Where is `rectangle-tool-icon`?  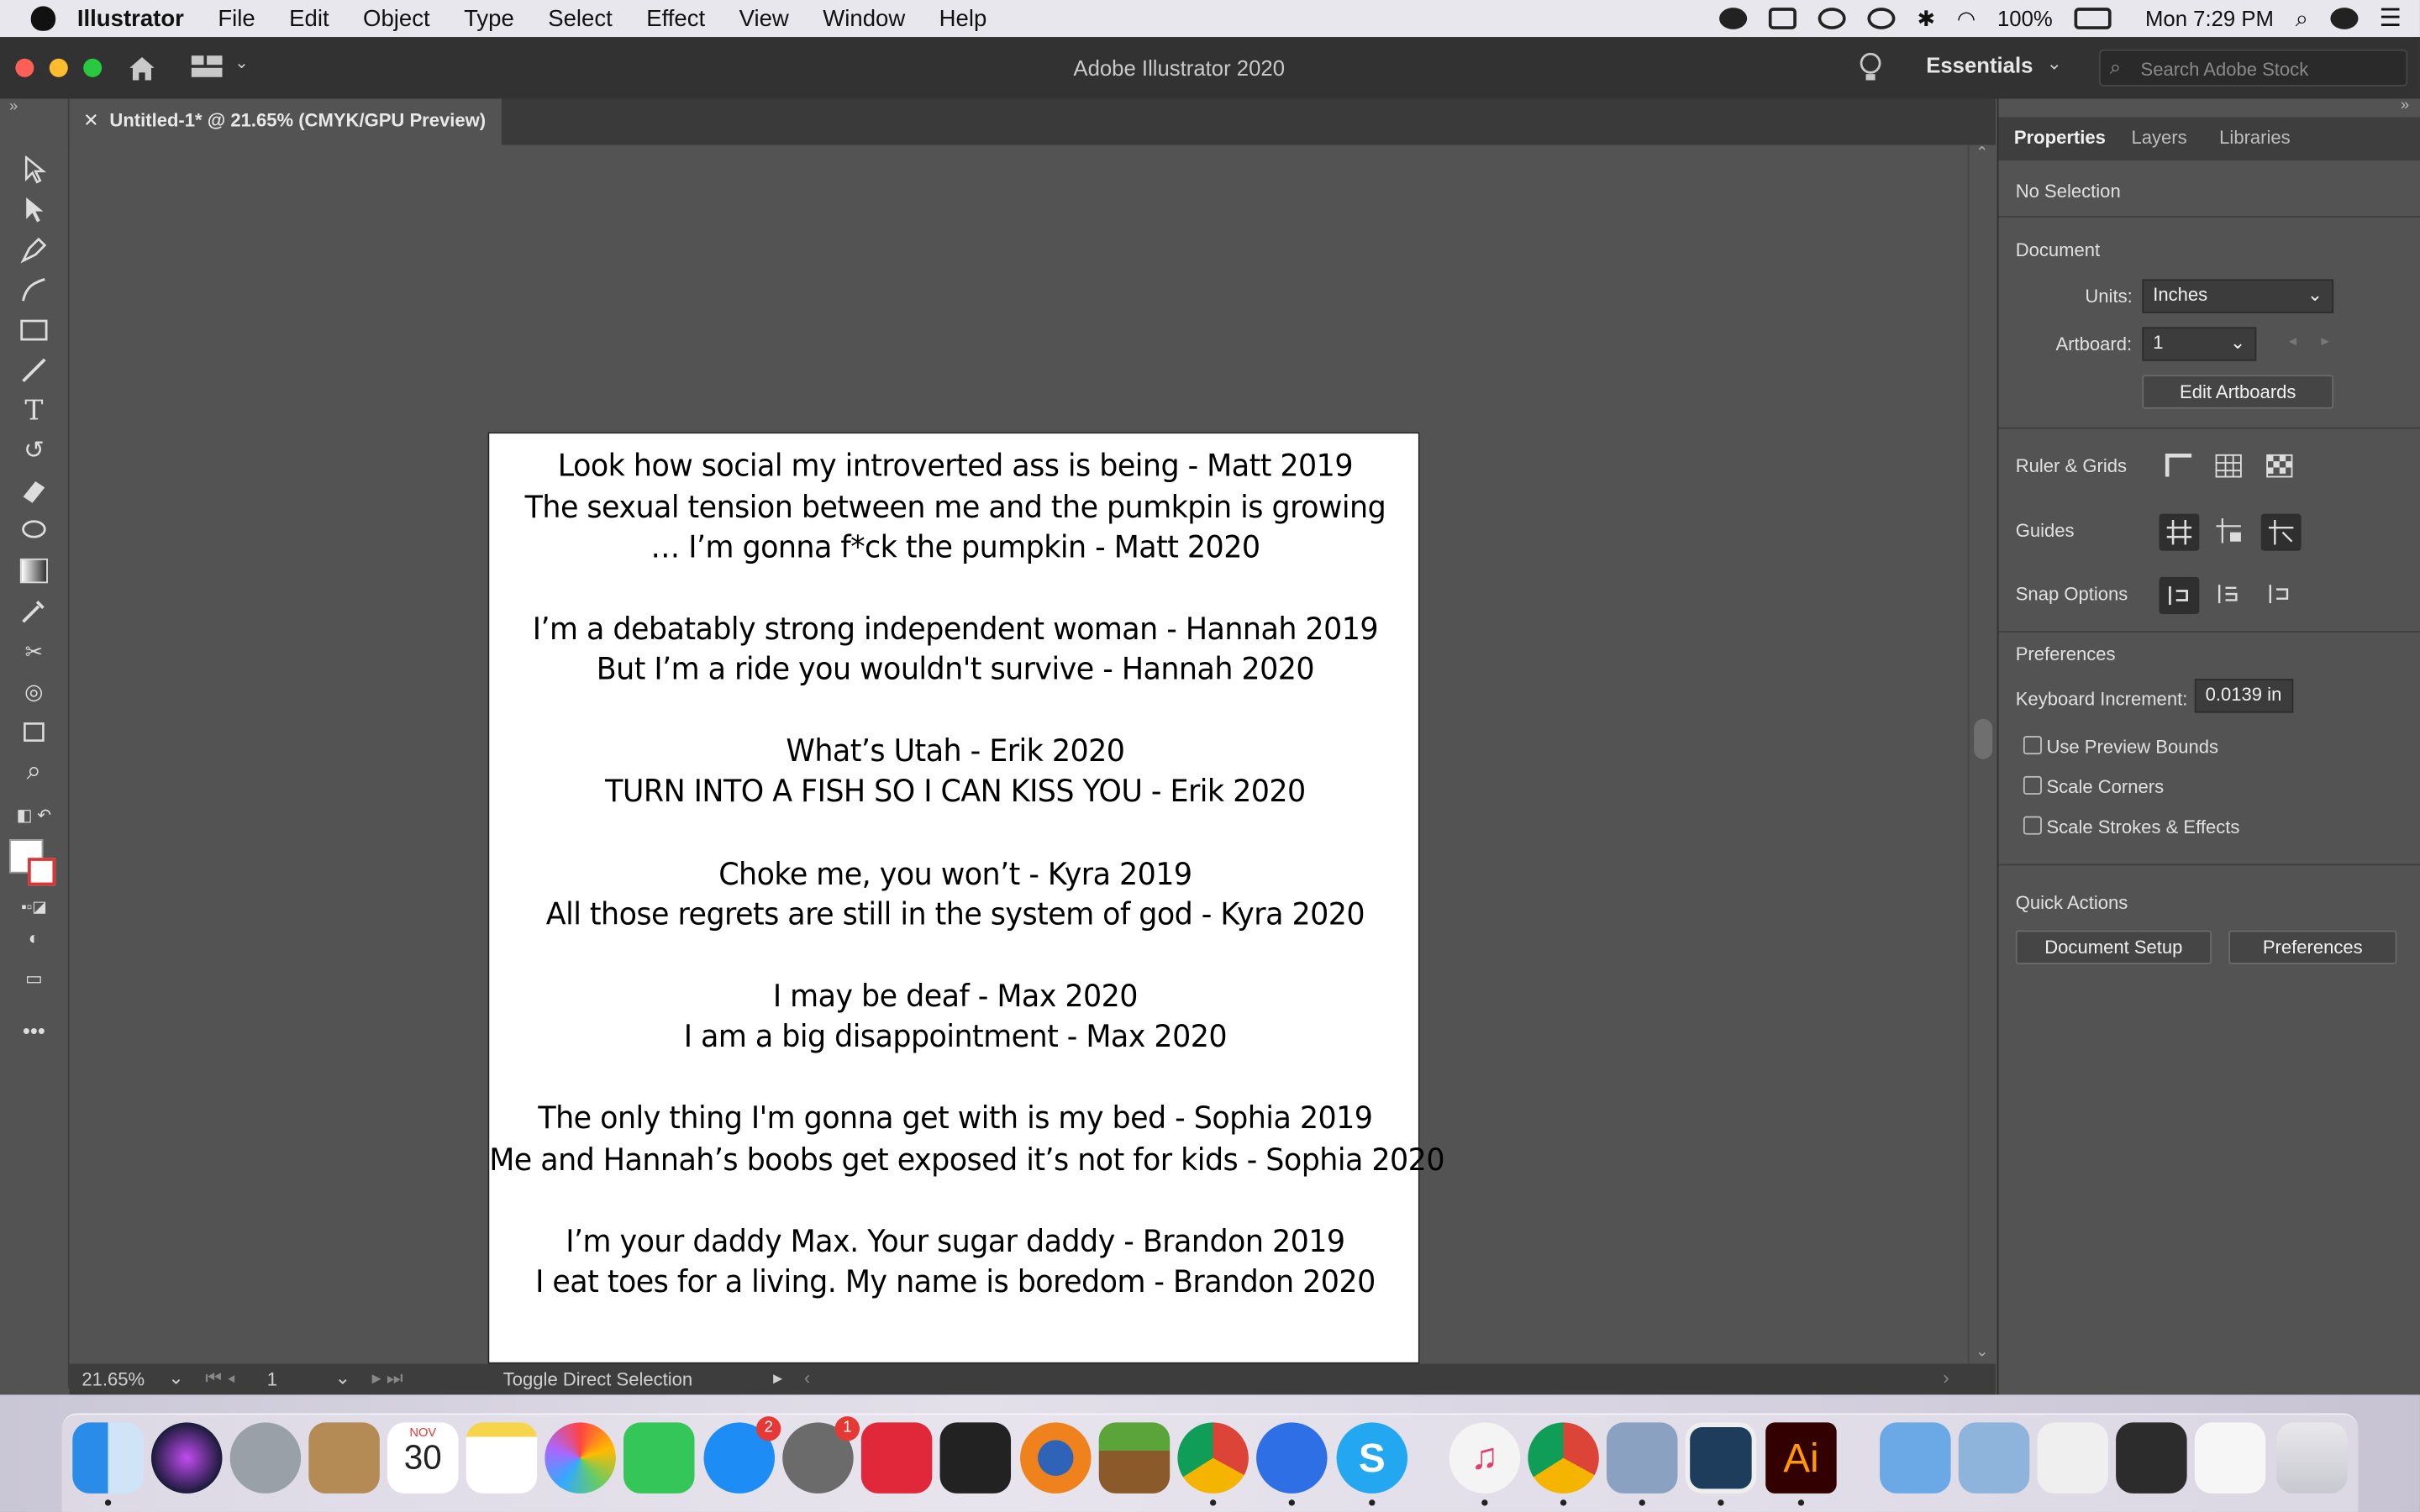 rectangle-tool-icon is located at coordinates (34, 330).